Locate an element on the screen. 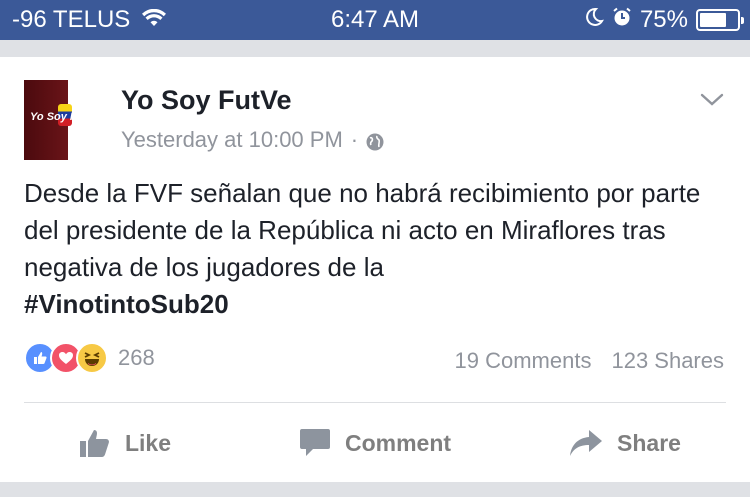  page-avatar: Yo Soy FutVe is located at coordinates (64, 120).